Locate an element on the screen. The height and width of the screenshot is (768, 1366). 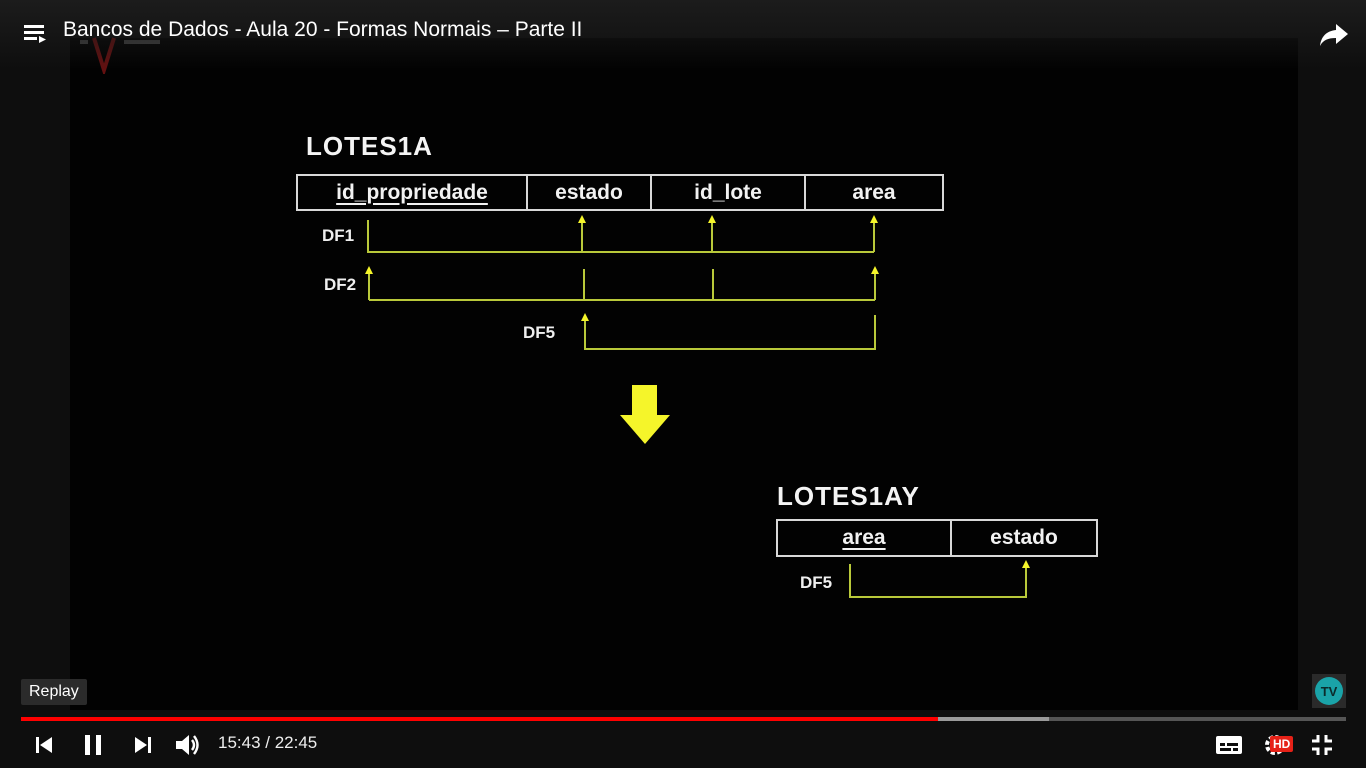
progress-bar is located at coordinates (683, 719).